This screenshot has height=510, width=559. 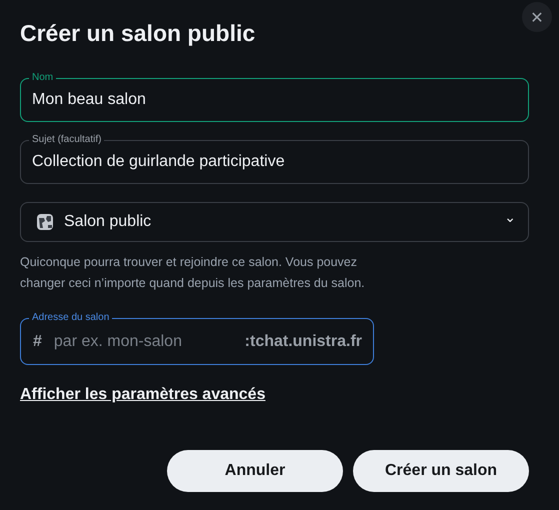 What do you see at coordinates (66, 140) in the screenshot?
I see `field-label: Sujet (facultatif)` at bounding box center [66, 140].